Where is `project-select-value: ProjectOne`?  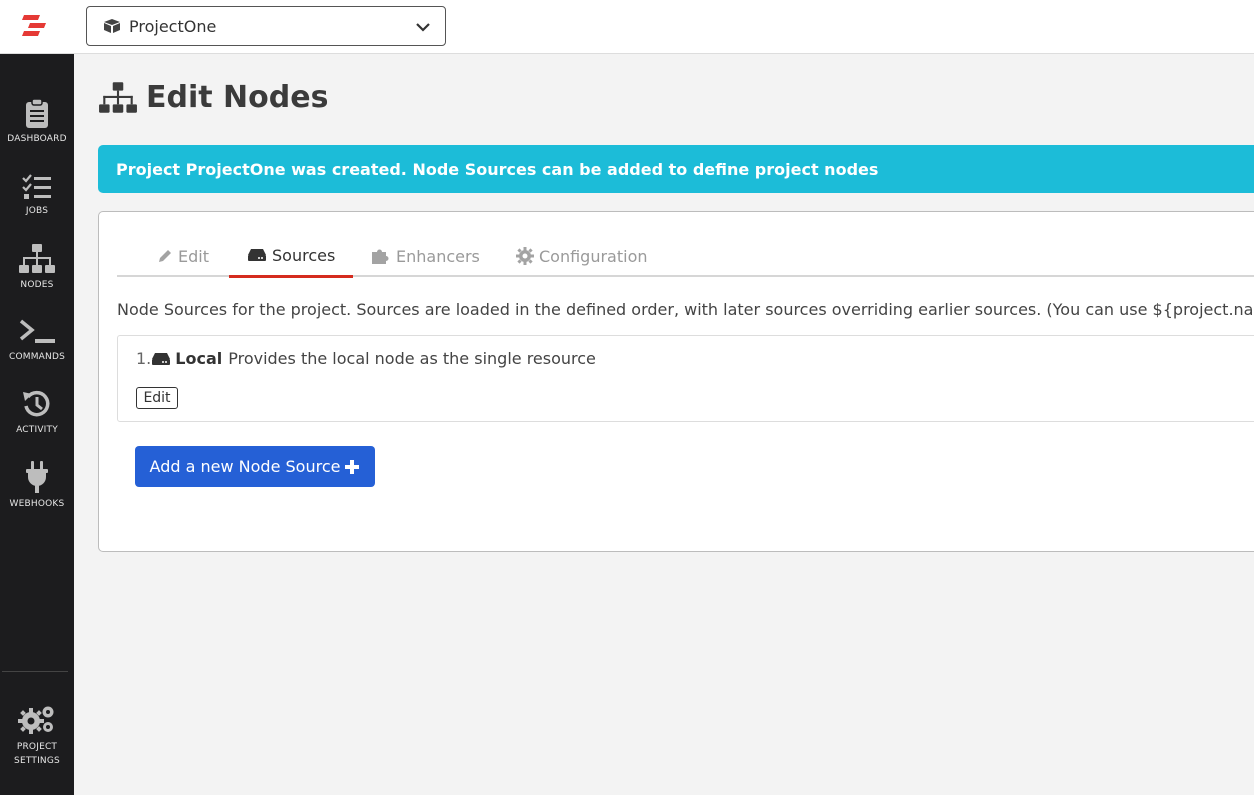
project-select-value: ProjectOne is located at coordinates (173, 26).